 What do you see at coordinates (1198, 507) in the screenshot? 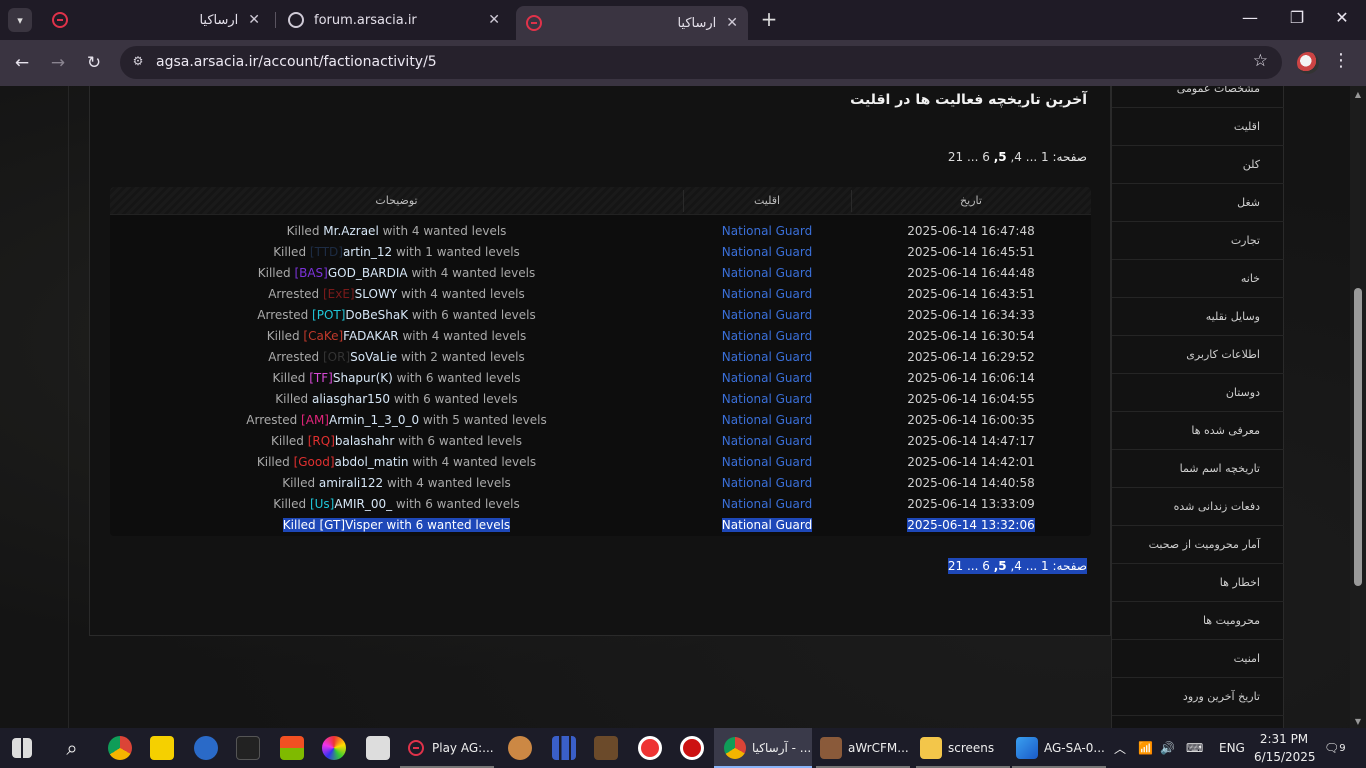
I see `sidebar-item: دفعات زندانی شده` at bounding box center [1198, 507].